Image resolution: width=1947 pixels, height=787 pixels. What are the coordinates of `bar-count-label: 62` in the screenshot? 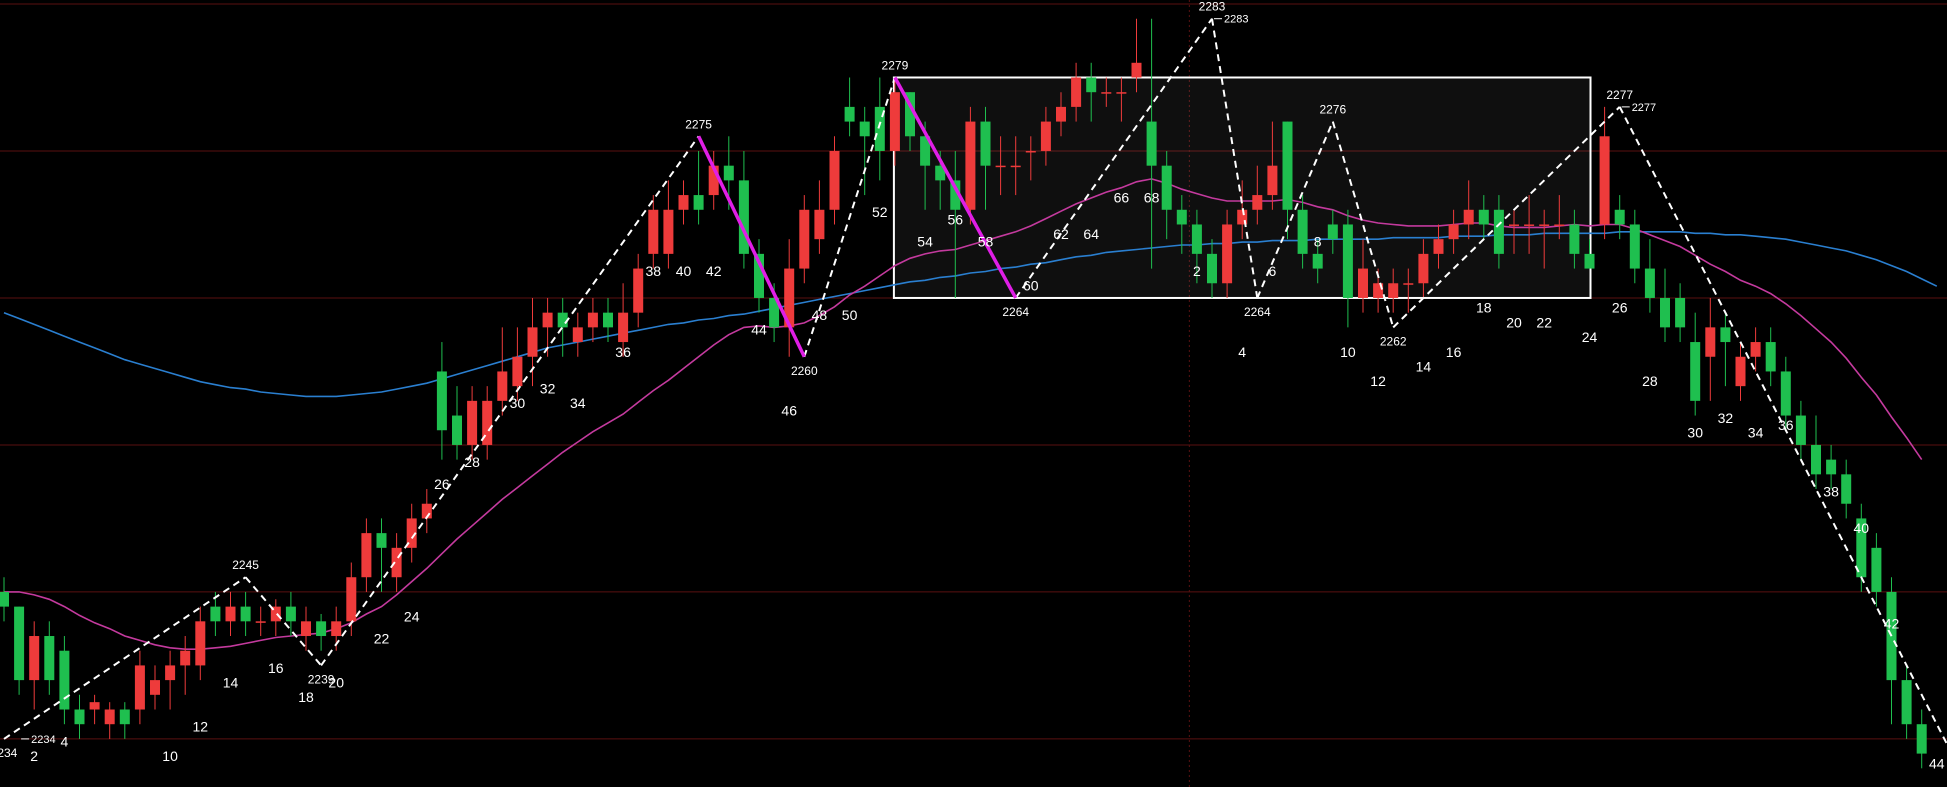 It's located at (1061, 234).